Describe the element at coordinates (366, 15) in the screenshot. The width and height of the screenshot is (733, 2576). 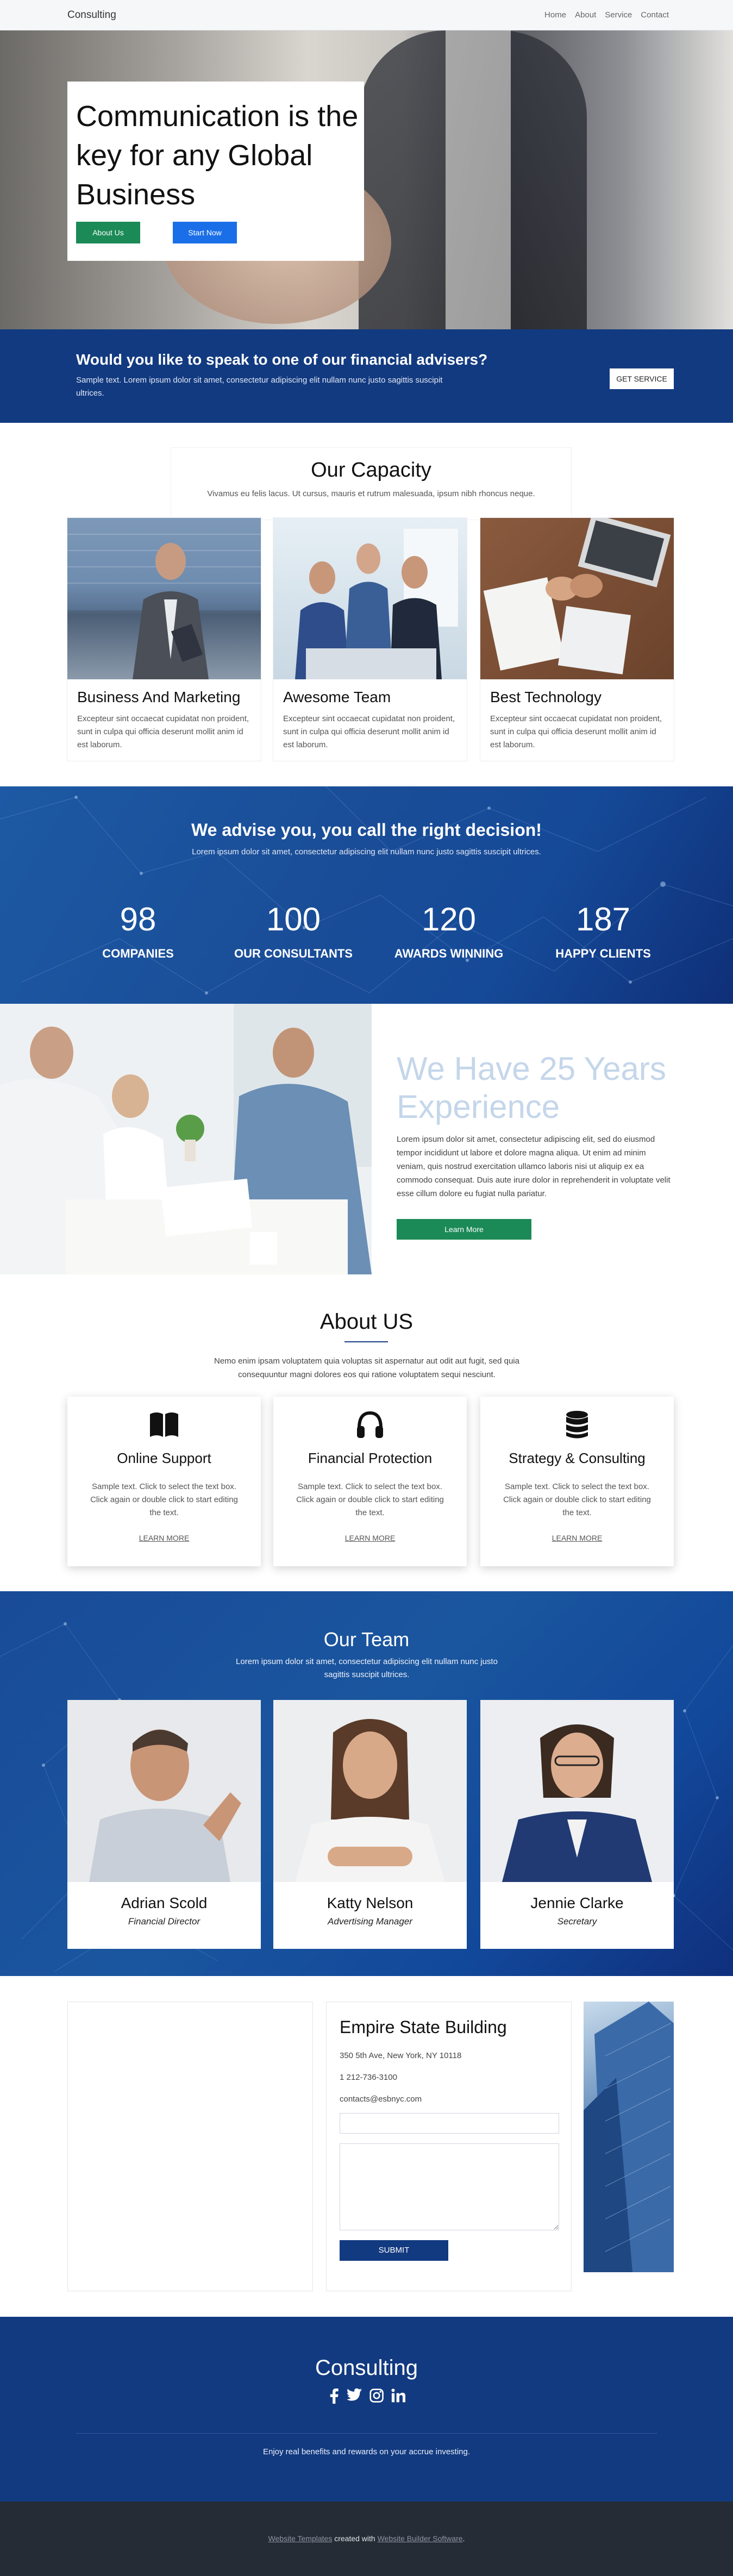
I see `site-header: Consulting Home About Service Contact` at that location.